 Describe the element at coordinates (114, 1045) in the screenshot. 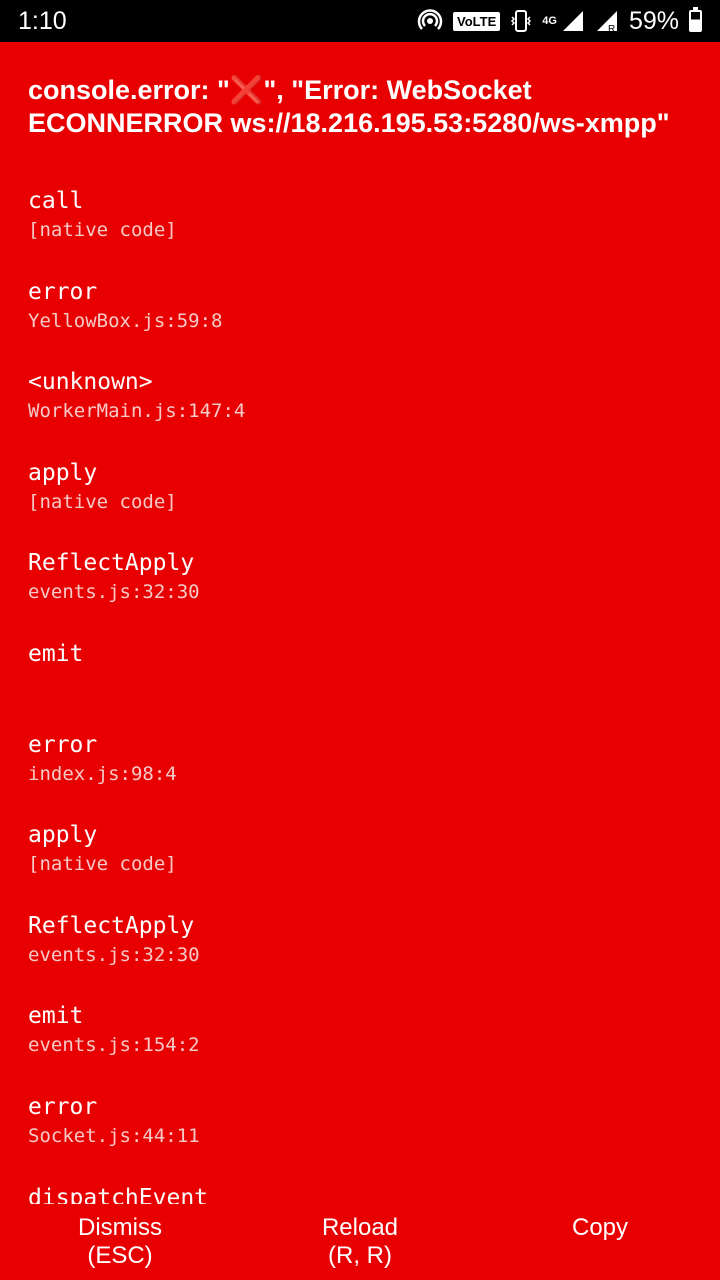

I see `frame-file: events.js:154:2` at that location.